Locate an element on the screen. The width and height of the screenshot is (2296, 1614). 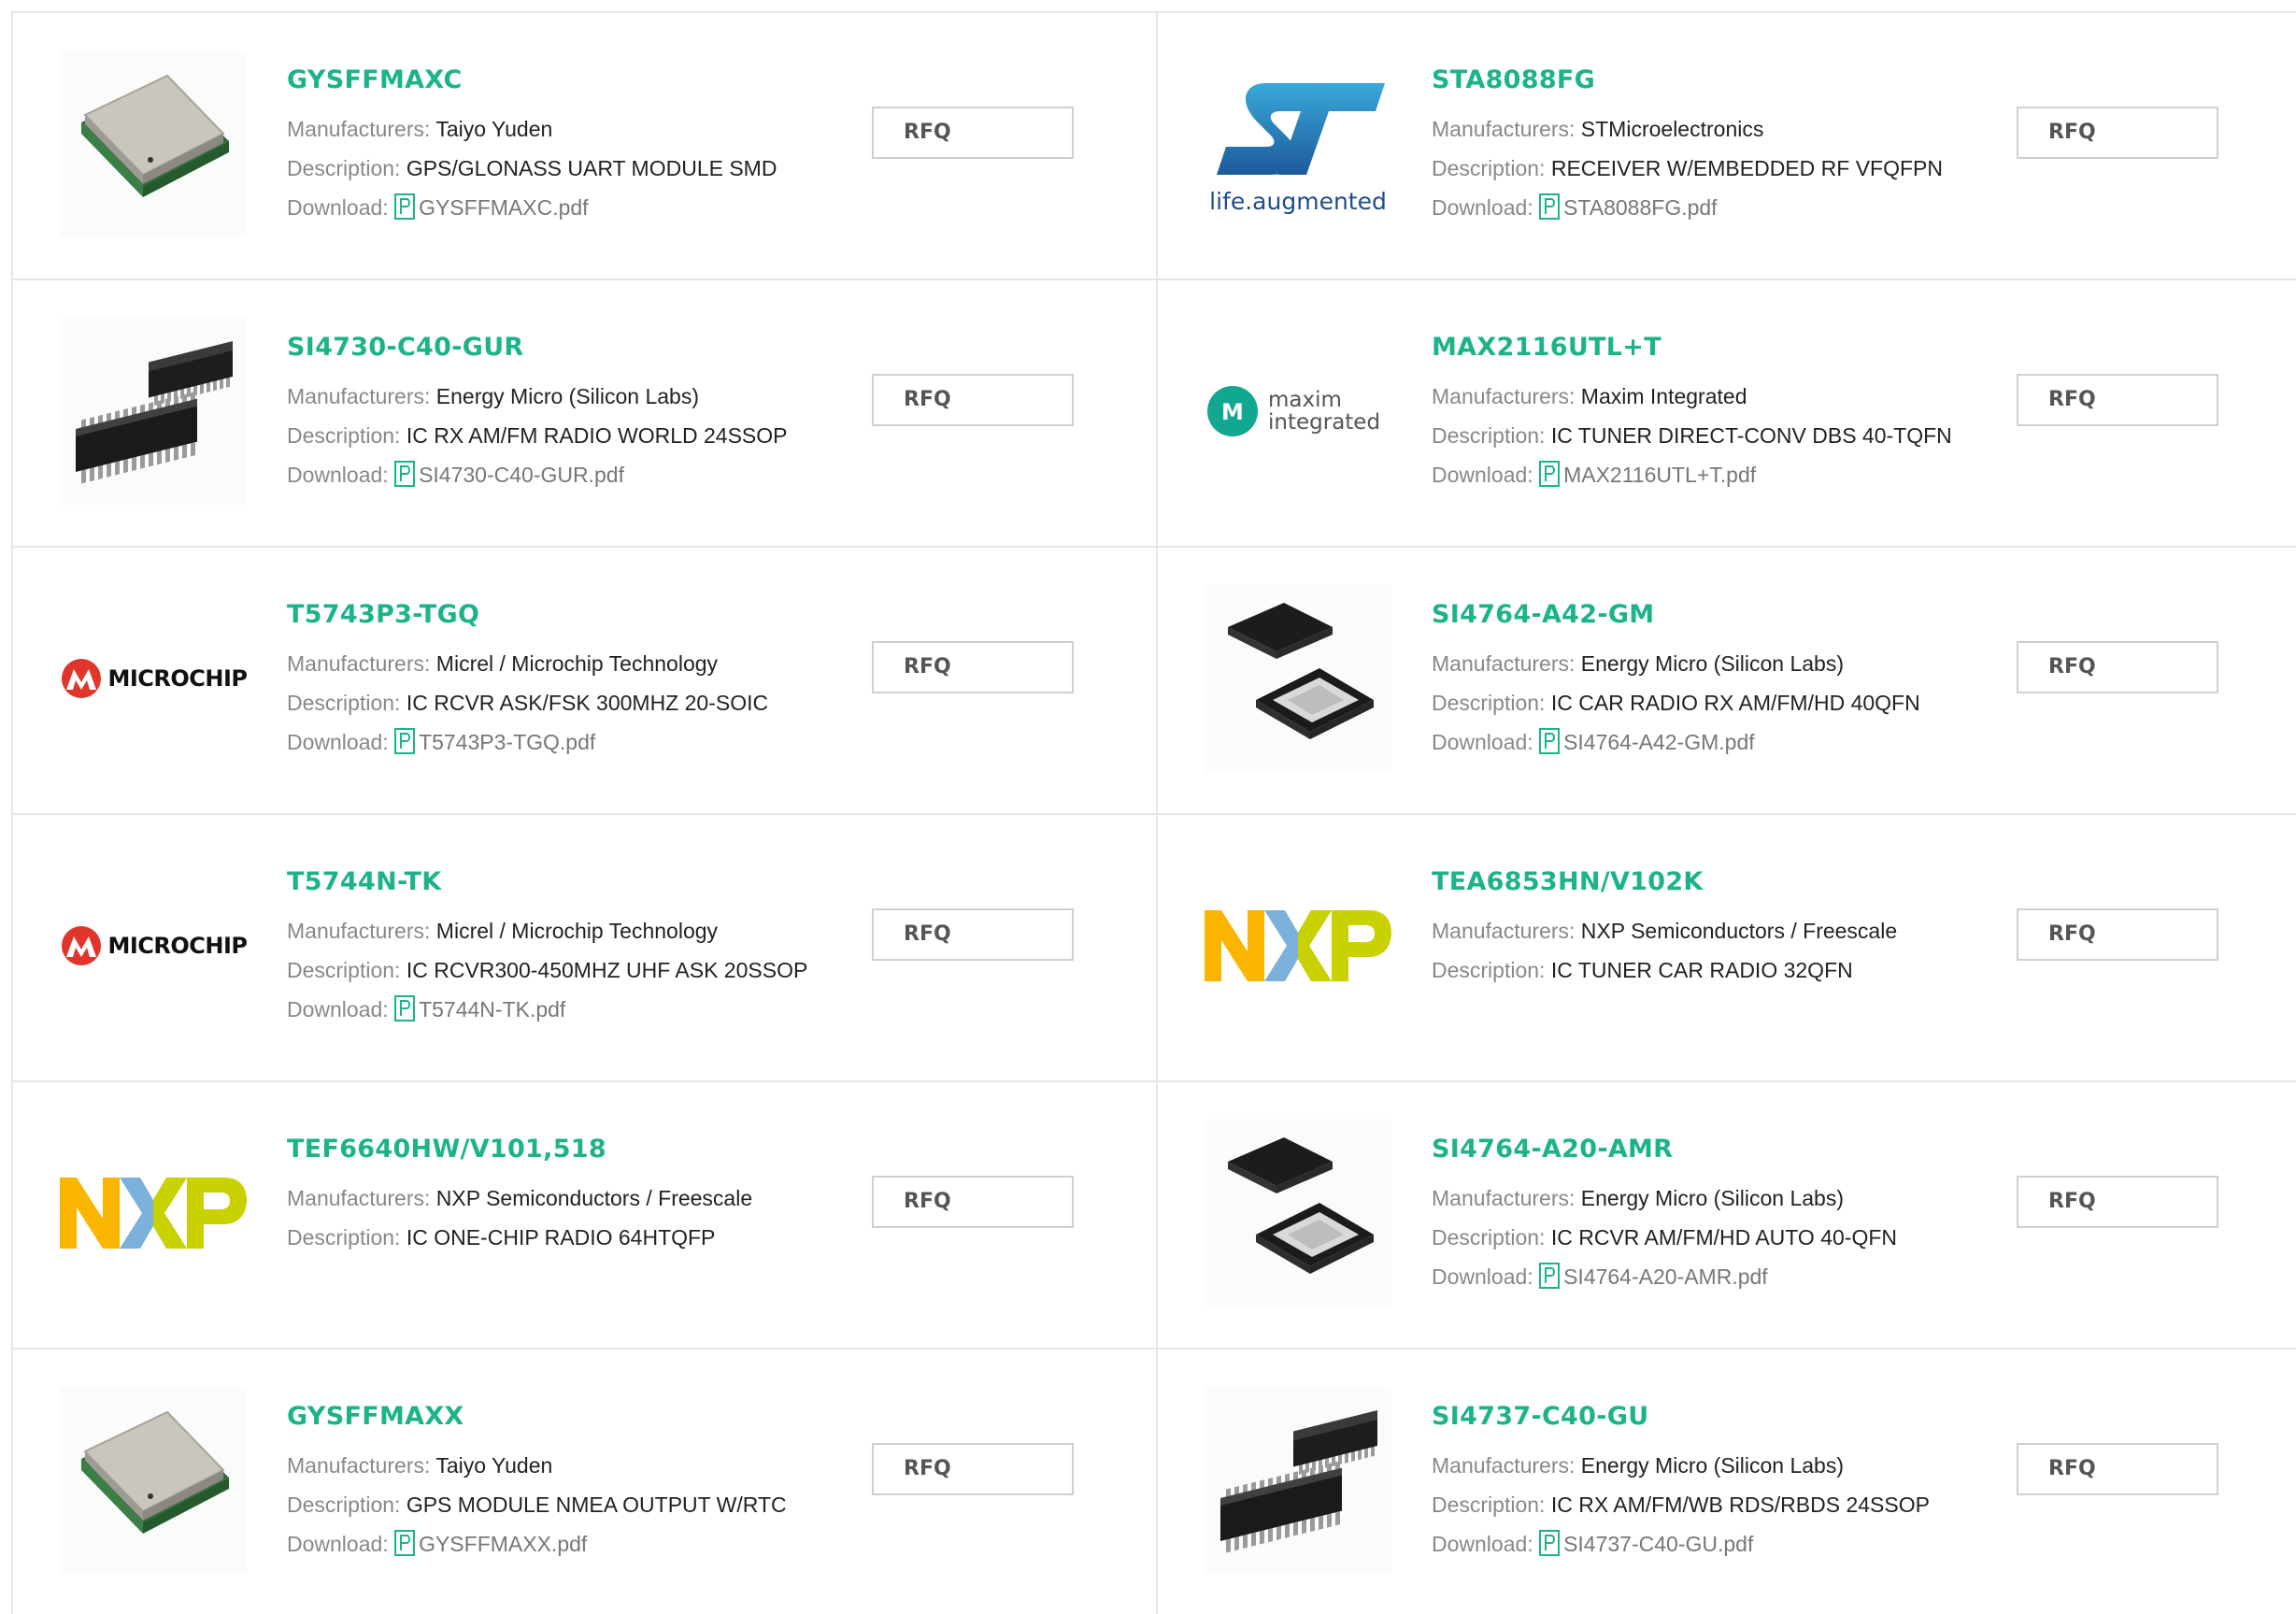
download-row: Download: GYSFFMAXX.pdf is located at coordinates (576, 1544).